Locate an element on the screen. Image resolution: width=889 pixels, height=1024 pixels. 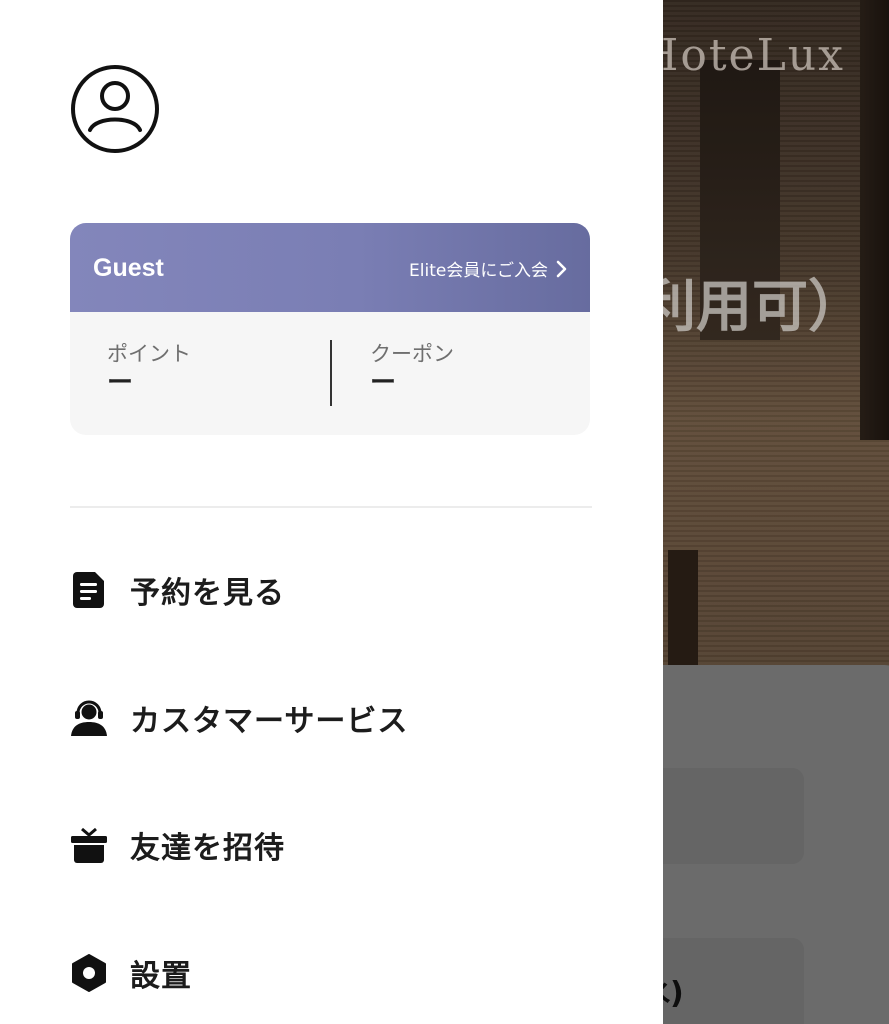
user-circle-icon is located at coordinates (115, 109).